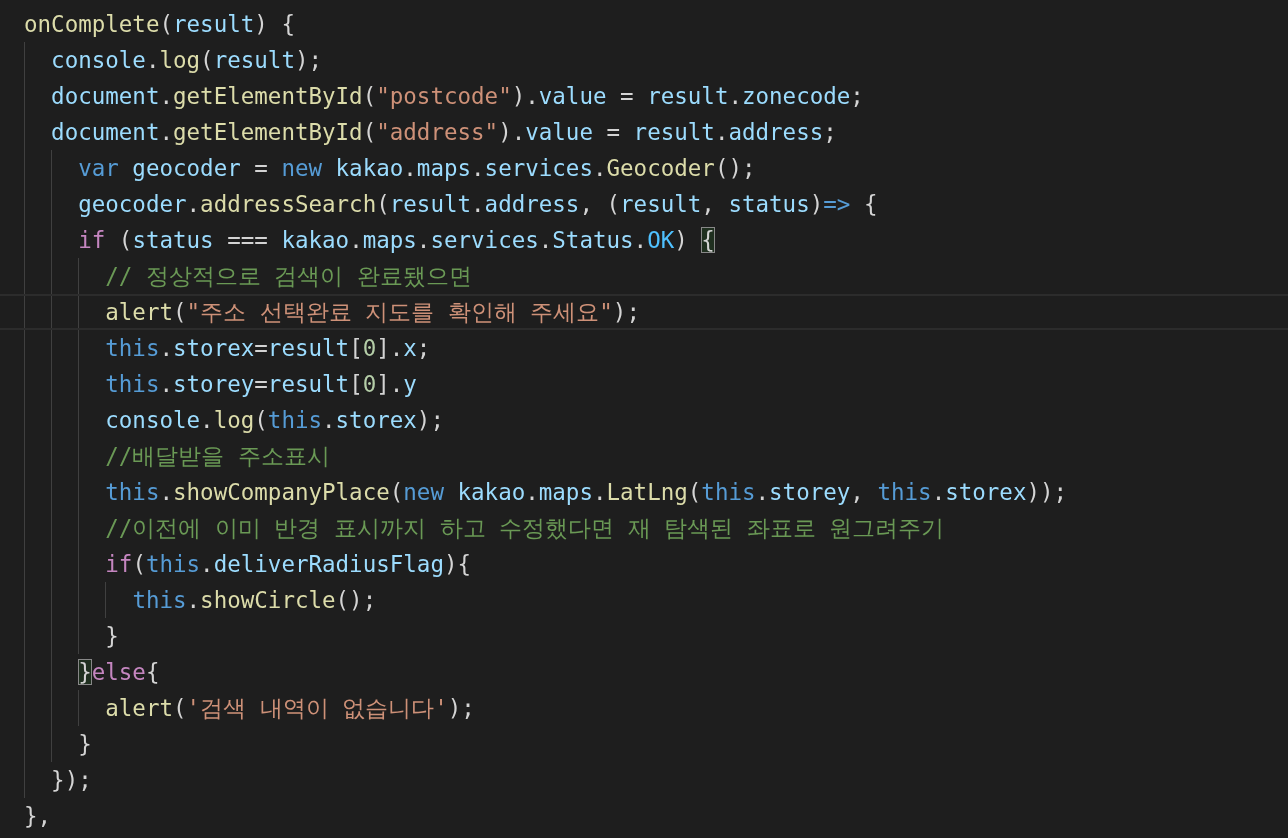  Describe the element at coordinates (660, 168) in the screenshot. I see `function-name: Geocoder` at that location.